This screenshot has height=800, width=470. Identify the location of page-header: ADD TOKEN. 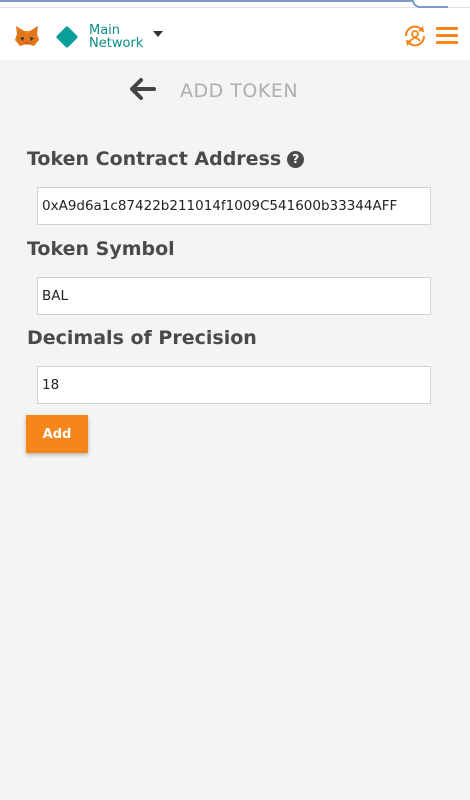
(235, 90).